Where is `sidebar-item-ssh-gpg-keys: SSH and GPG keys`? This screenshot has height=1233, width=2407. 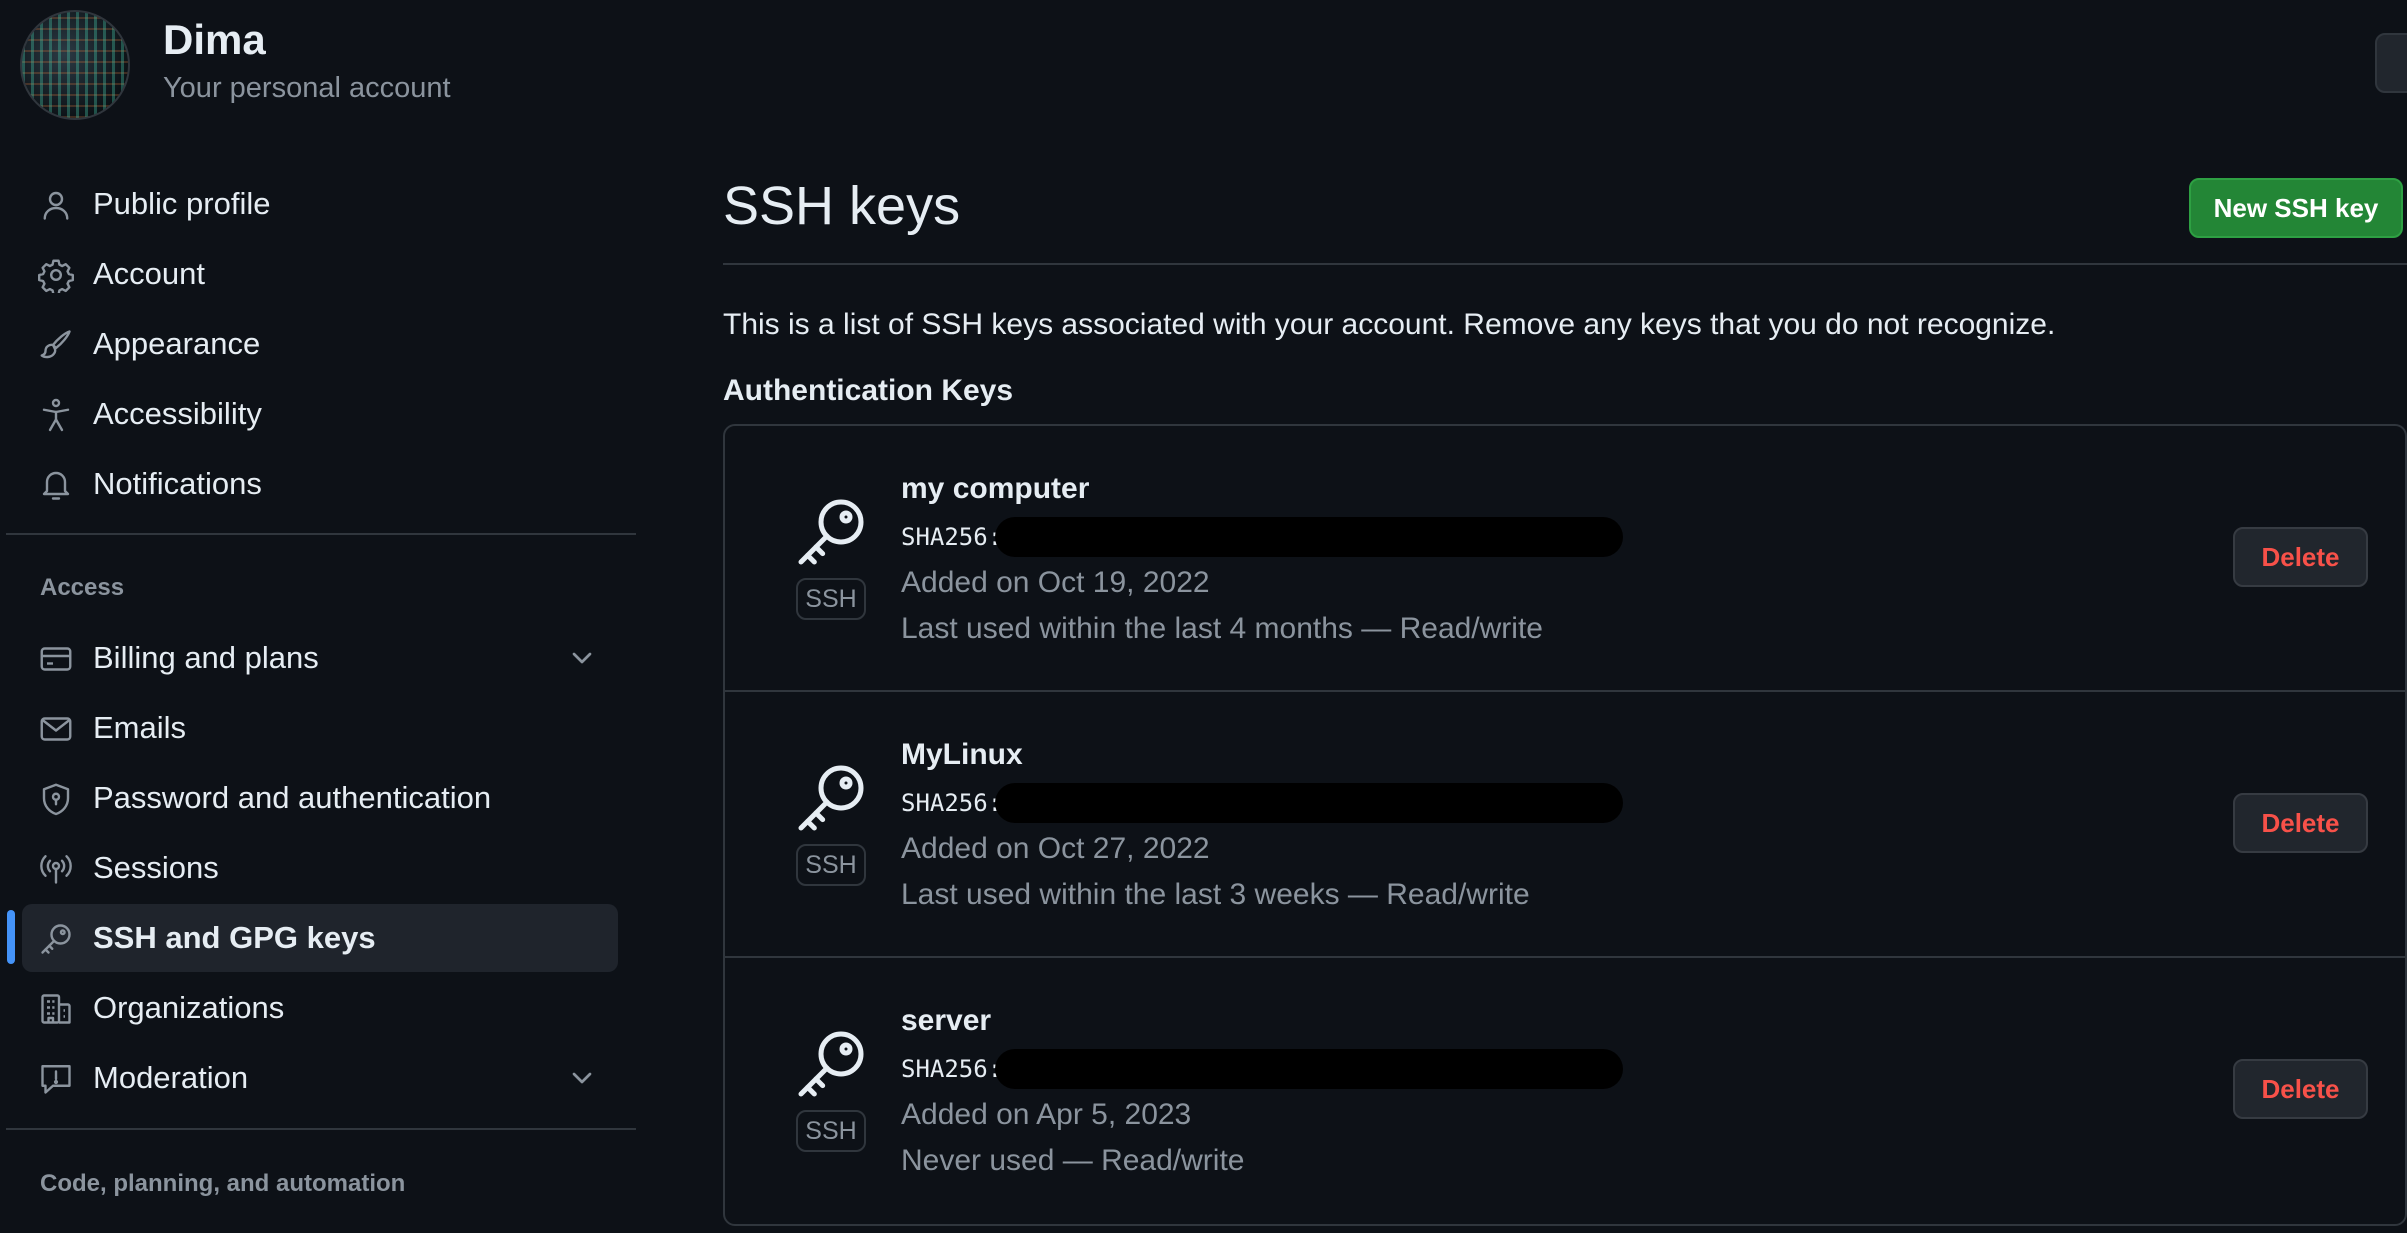
sidebar-item-ssh-gpg-keys: SSH and GPG keys is located at coordinates (320, 938).